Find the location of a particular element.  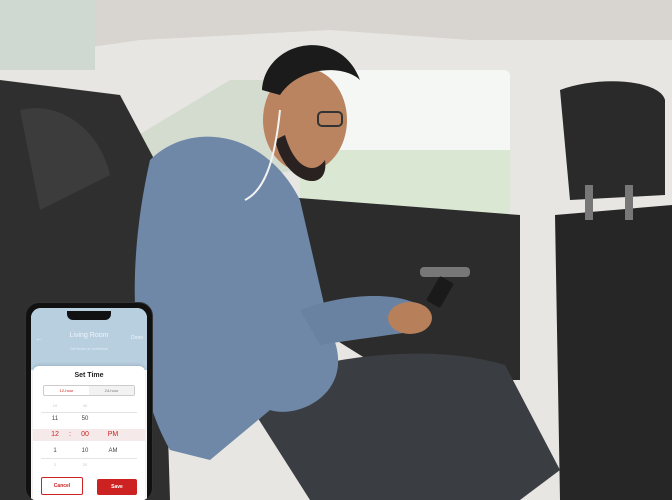

phone-notch is located at coordinates (89, 315).